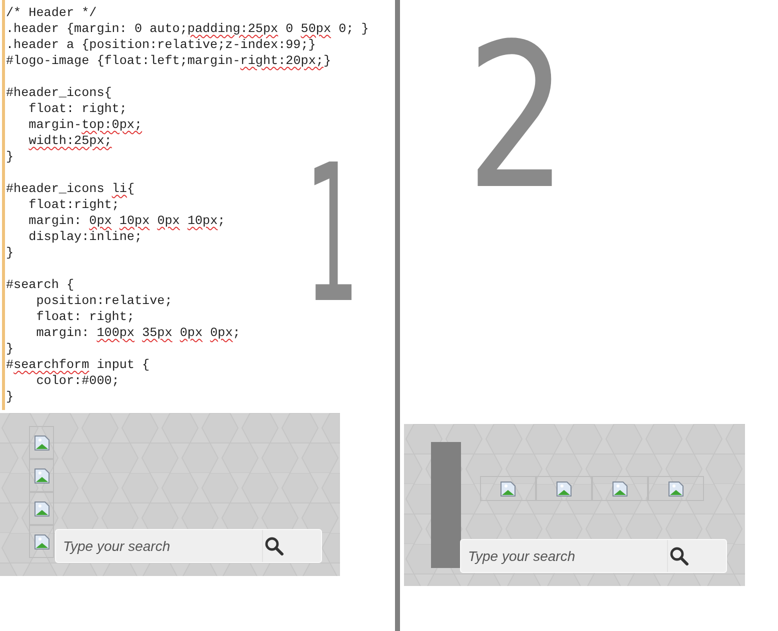  What do you see at coordinates (332, 235) in the screenshot?
I see `handwritten-number: 1` at bounding box center [332, 235].